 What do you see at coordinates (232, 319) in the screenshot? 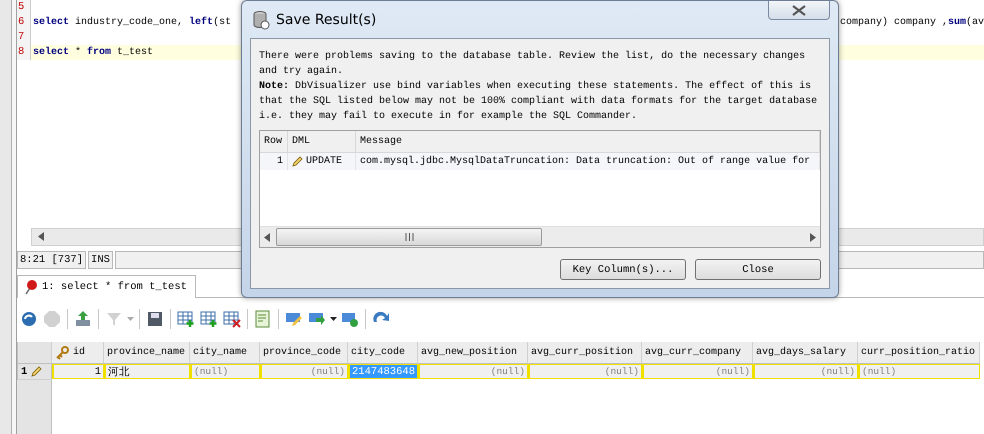
I see `delete-row-icon` at bounding box center [232, 319].